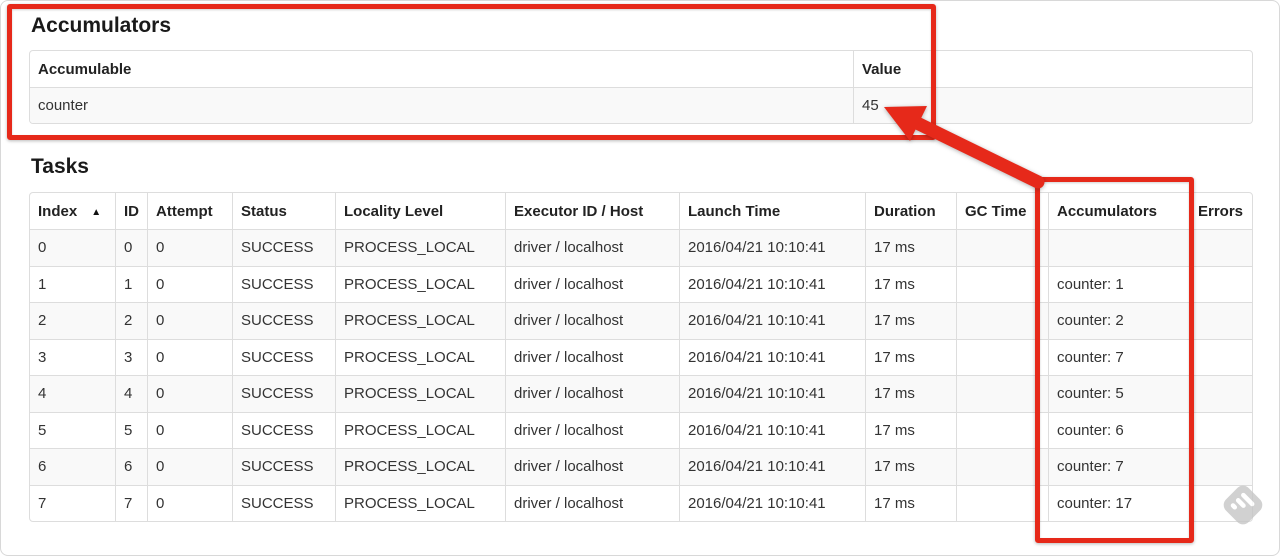 This screenshot has width=1280, height=556. I want to click on table-cell: counter: 2, so click(1118, 320).